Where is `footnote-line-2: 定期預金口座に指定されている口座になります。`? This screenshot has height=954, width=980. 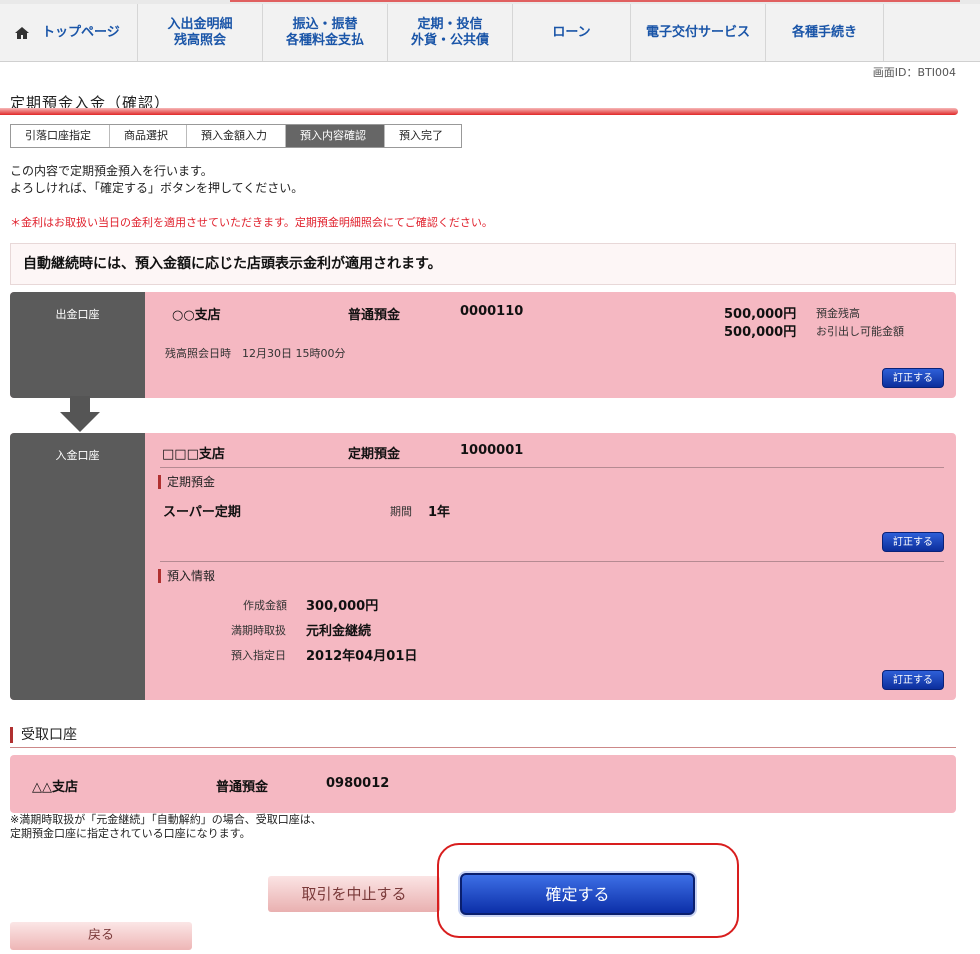 footnote-line-2: 定期預金口座に指定されている口座になります。 is located at coordinates (130, 833).